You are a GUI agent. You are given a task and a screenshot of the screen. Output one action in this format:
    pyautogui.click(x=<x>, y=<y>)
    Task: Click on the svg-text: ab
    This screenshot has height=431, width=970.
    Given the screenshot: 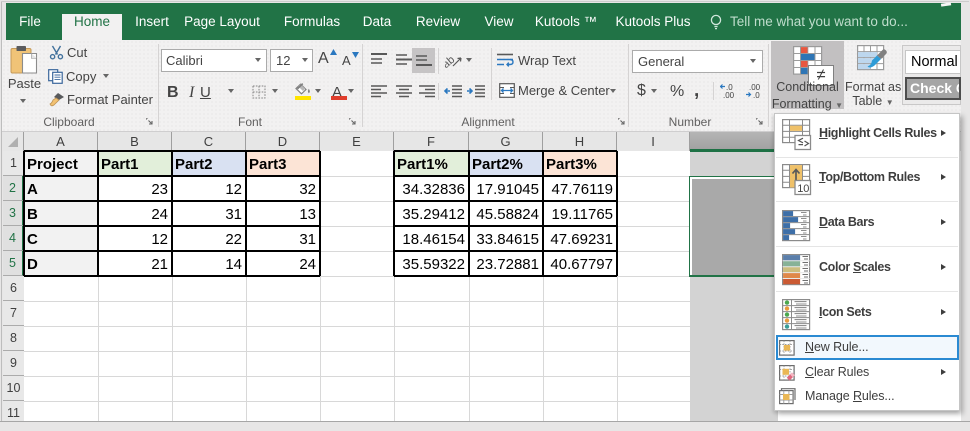 What is the action you would take?
    pyautogui.click(x=451, y=61)
    